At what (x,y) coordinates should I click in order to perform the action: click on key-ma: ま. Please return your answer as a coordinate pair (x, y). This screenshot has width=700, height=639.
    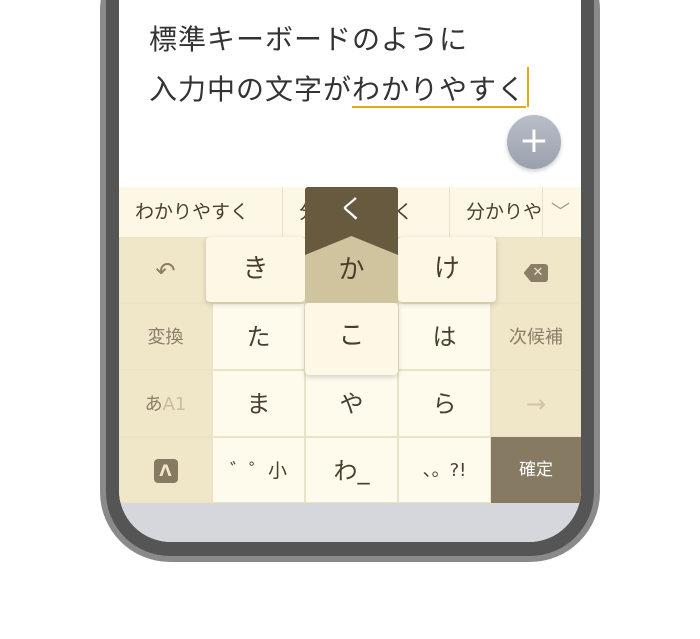
    Looking at the image, I should click on (258, 403).